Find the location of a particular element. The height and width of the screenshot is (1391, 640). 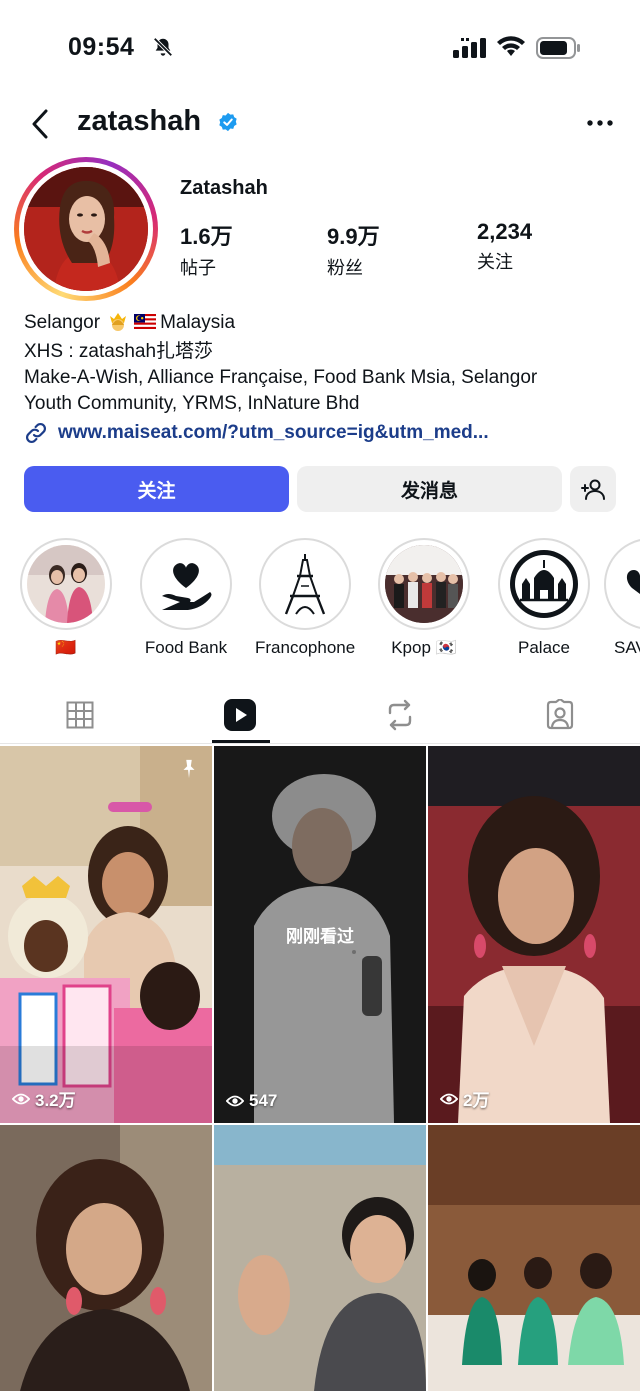

bell-muted-icon is located at coordinates (163, 49).